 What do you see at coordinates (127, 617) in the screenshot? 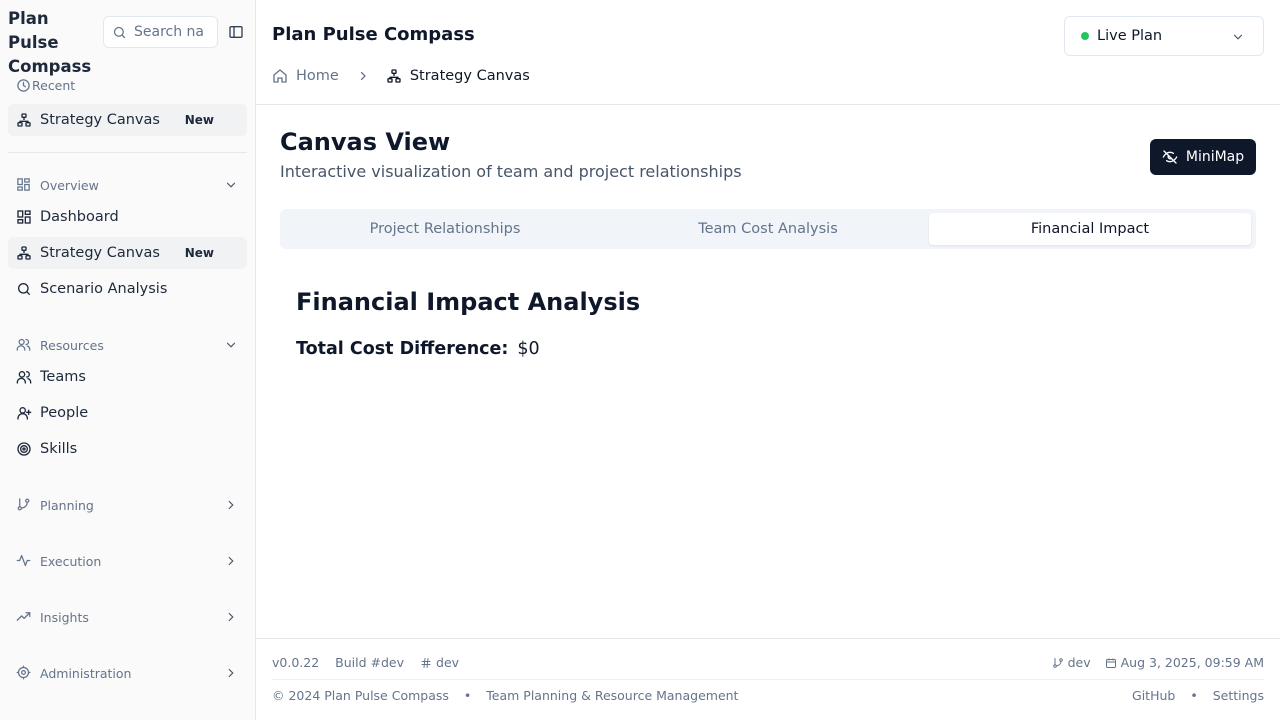
I see `group-insights: Insights` at bounding box center [127, 617].